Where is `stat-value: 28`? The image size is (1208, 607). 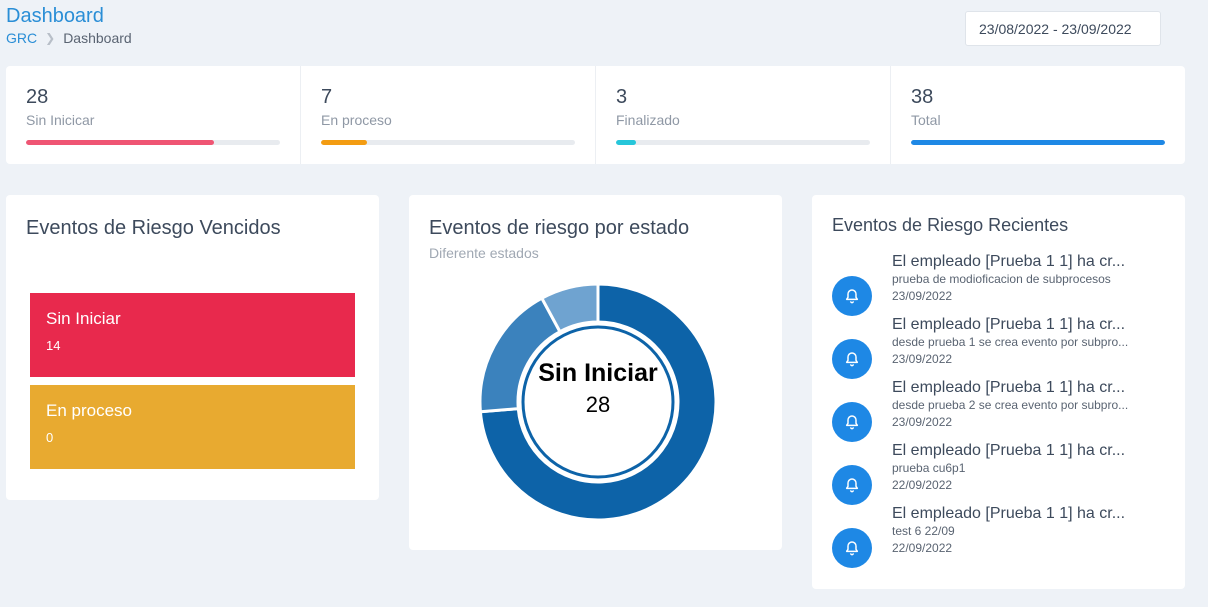 stat-value: 28 is located at coordinates (37, 97).